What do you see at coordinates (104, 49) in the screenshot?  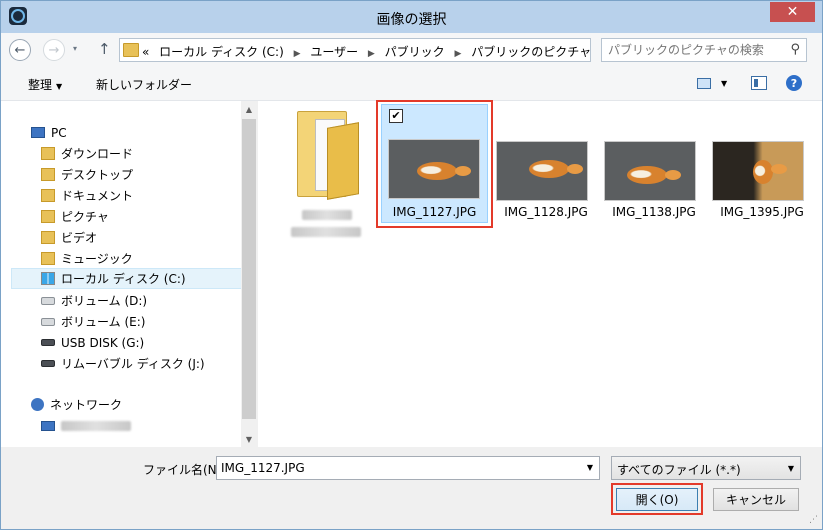 I see `up-button: ↑` at bounding box center [104, 49].